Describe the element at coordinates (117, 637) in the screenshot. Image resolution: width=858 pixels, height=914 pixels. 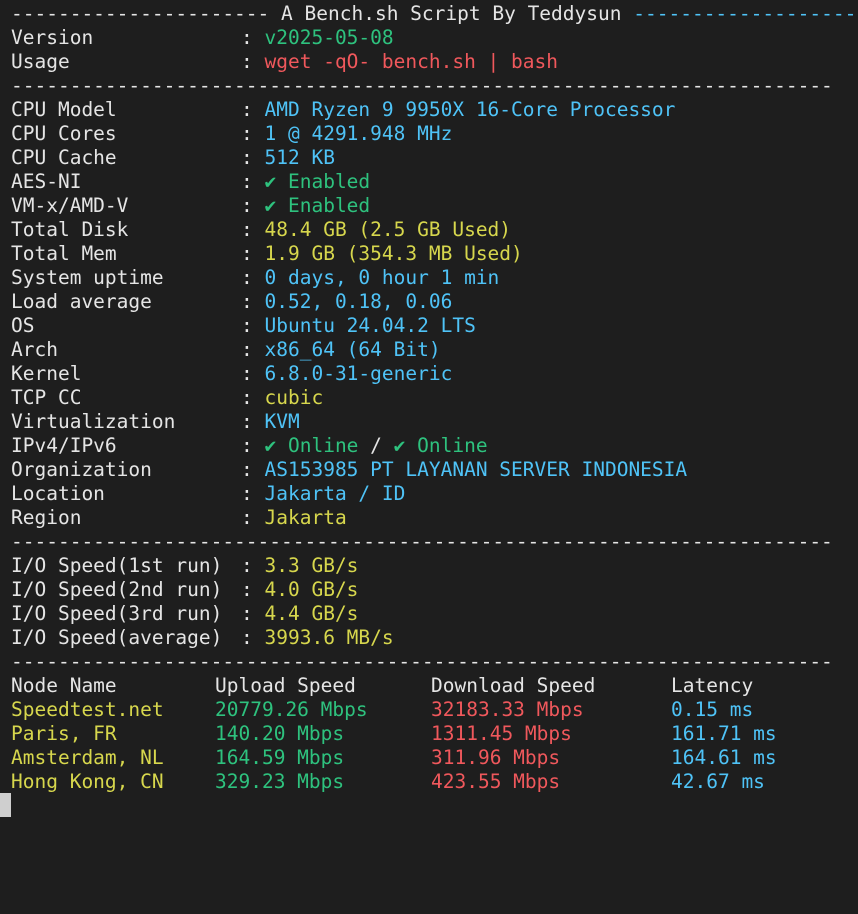
I see `io-key: I/O Speed(average)` at that location.